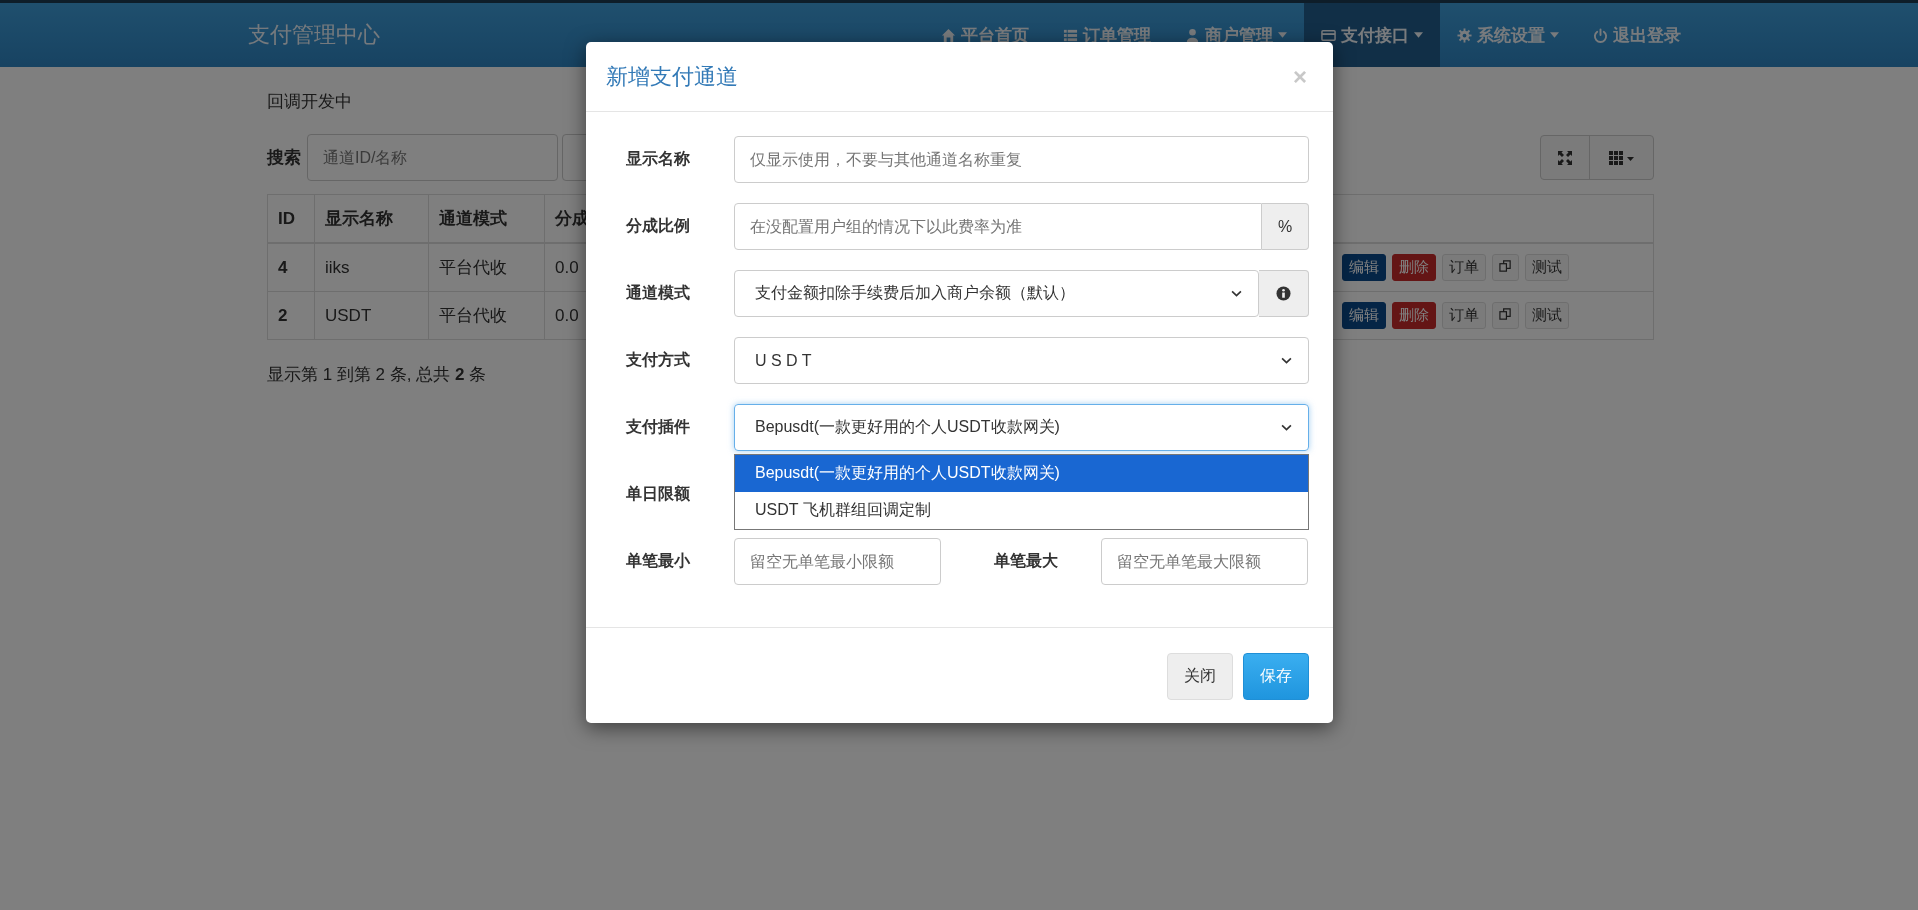 The height and width of the screenshot is (910, 1918). I want to click on input-field: 留空无单笔最大限额, so click(1204, 561).